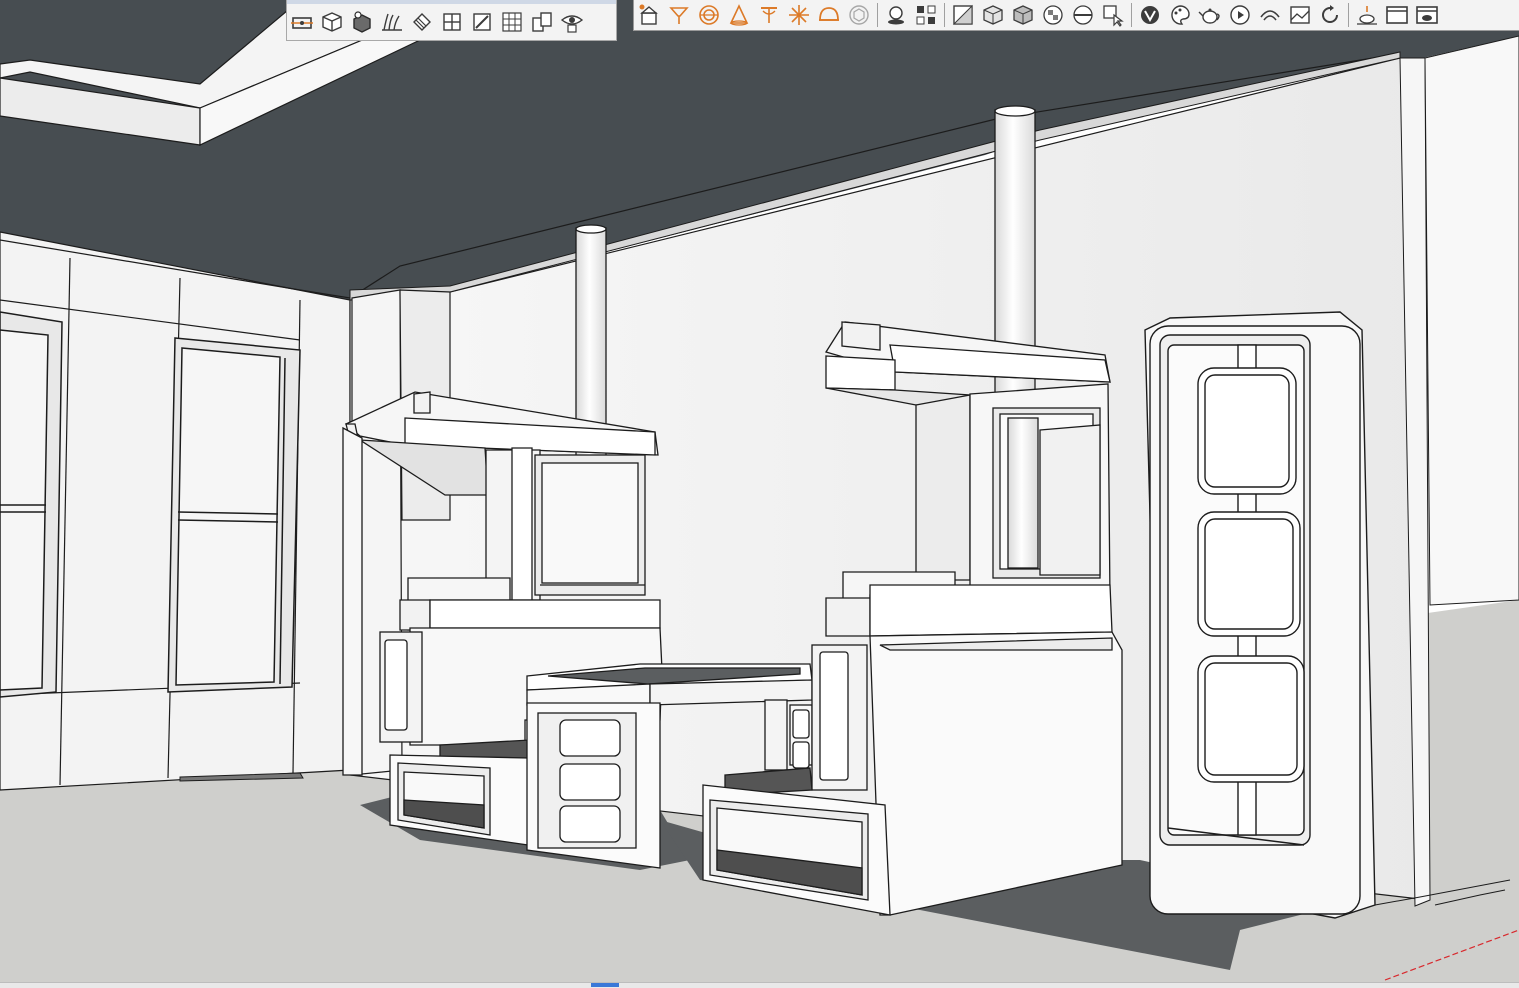 This screenshot has height=988, width=1519. I want to click on cube-wire-icon, so click(993, 15).